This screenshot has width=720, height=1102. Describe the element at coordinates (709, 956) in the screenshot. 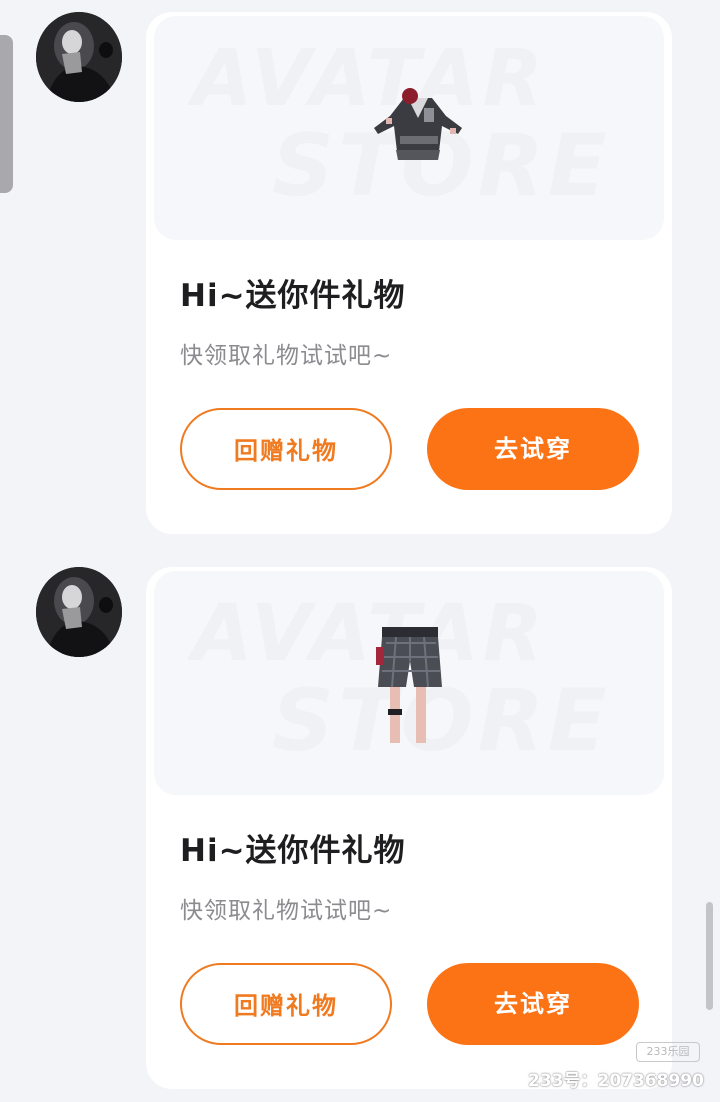

I see `scrollbar-thumb` at that location.